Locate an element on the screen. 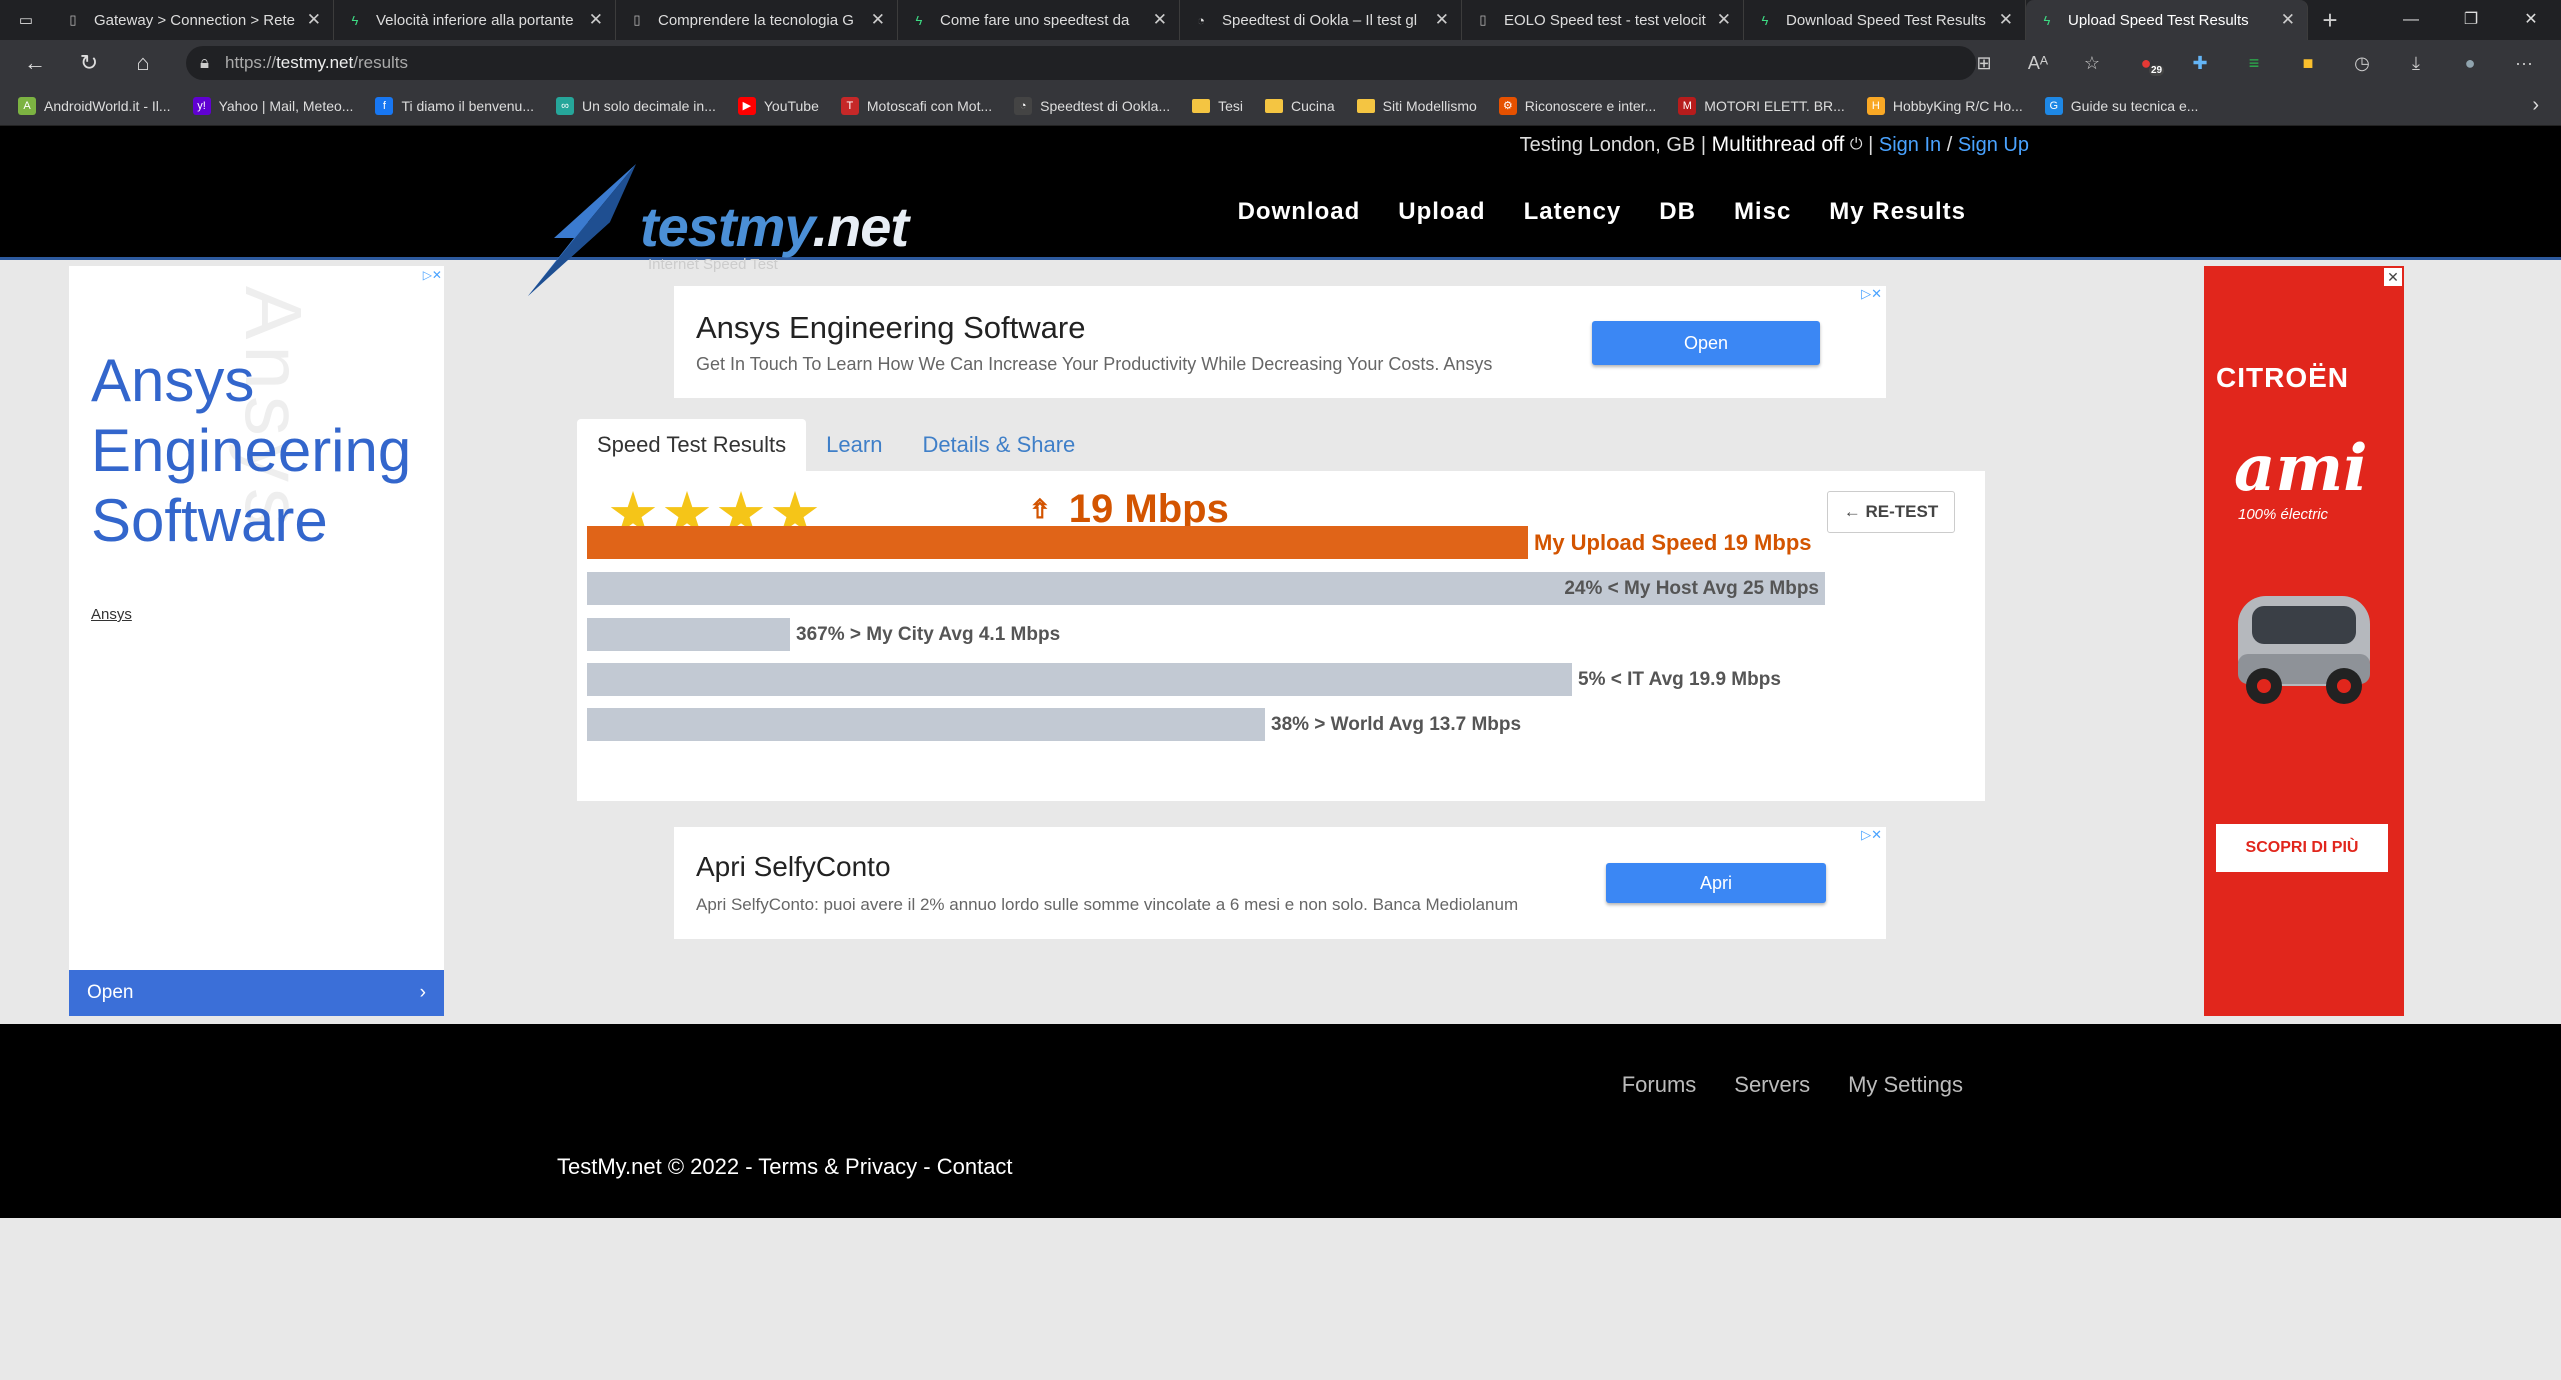 The image size is (2561, 1380). home-icon: ⌂ is located at coordinates (143, 63).